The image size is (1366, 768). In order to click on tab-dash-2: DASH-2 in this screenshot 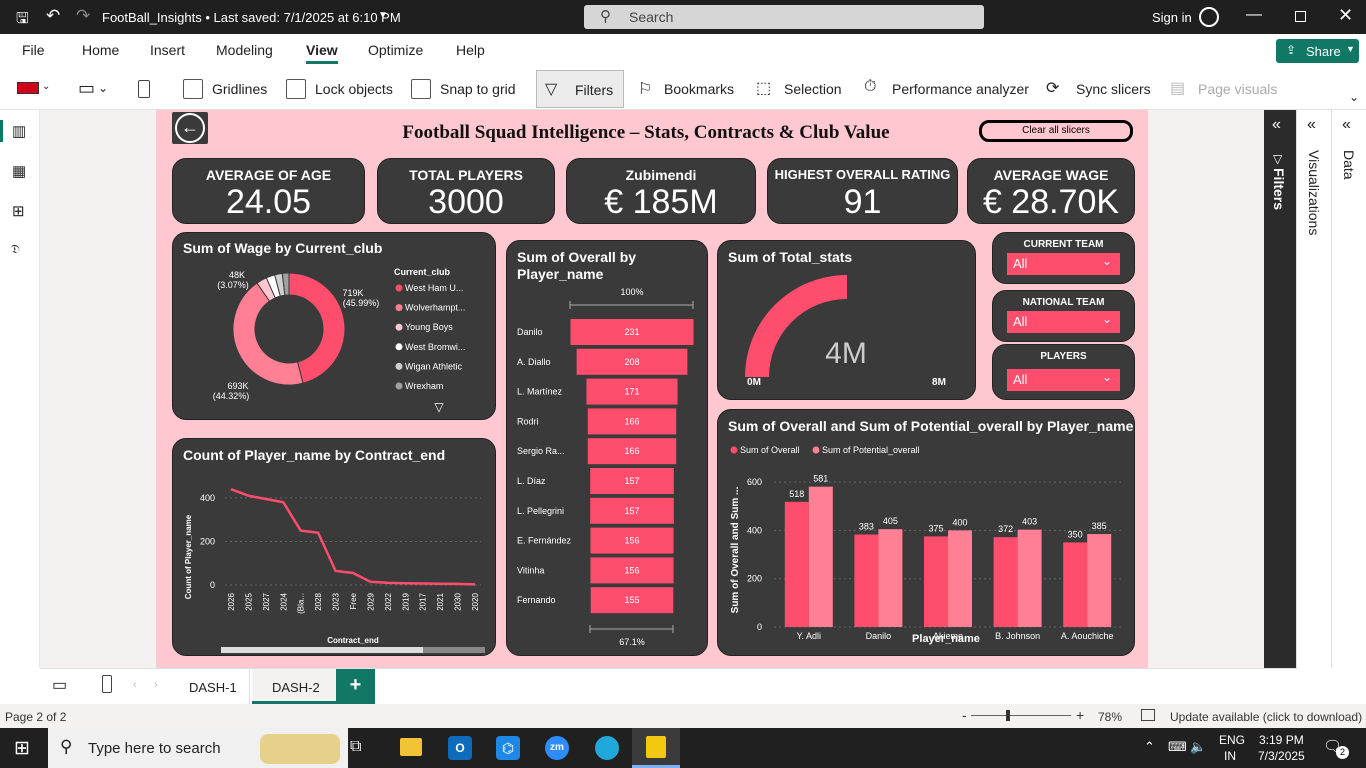, I will do `click(294, 686)`.